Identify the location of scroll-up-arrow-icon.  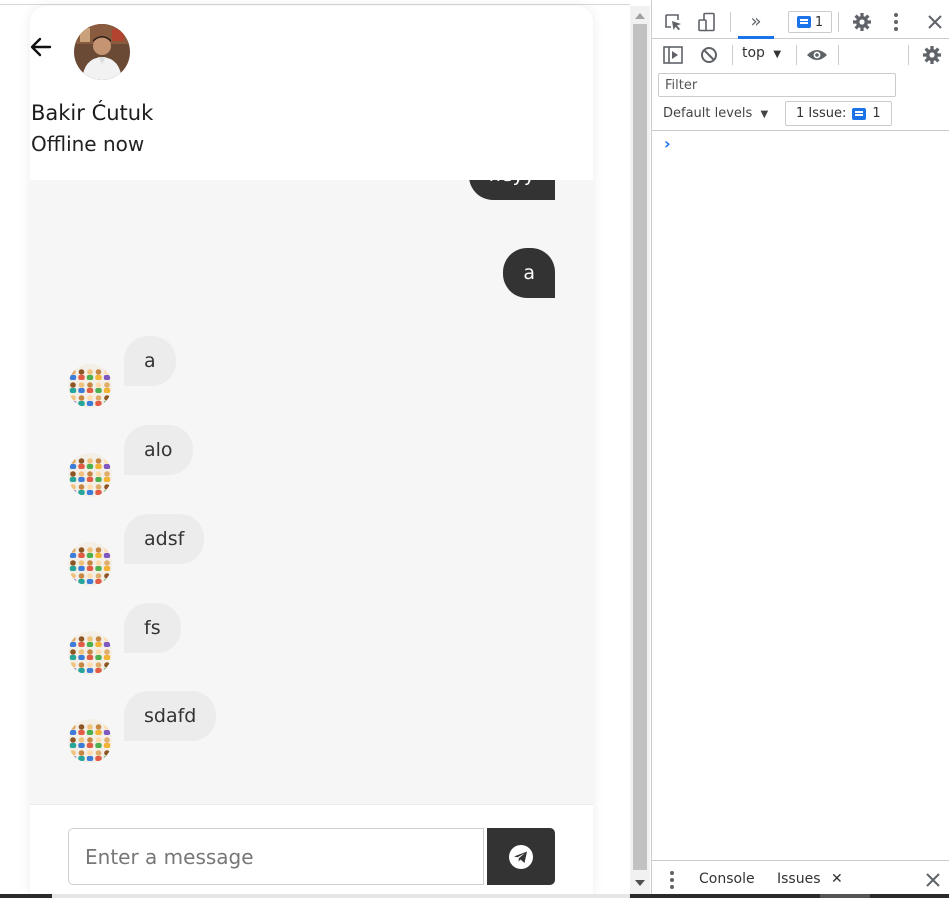
(640, 16).